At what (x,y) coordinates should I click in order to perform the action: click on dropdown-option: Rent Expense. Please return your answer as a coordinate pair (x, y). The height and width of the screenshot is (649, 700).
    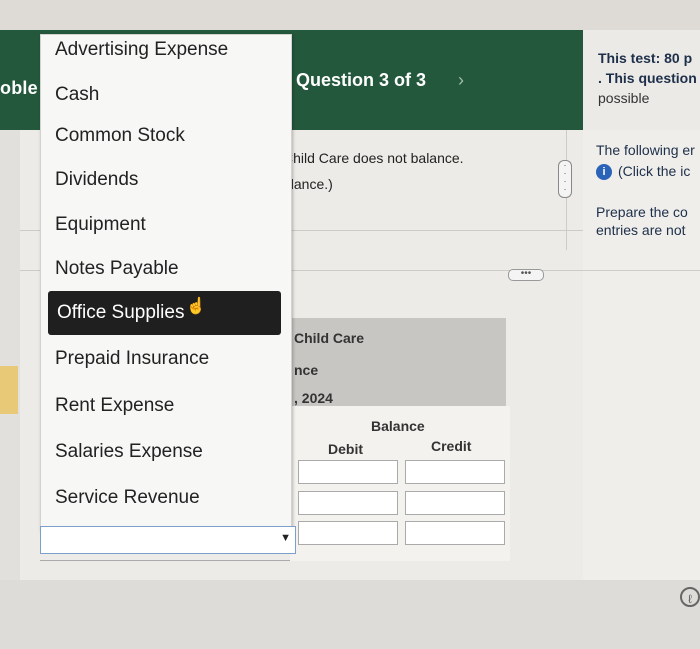
    Looking at the image, I should click on (114, 406).